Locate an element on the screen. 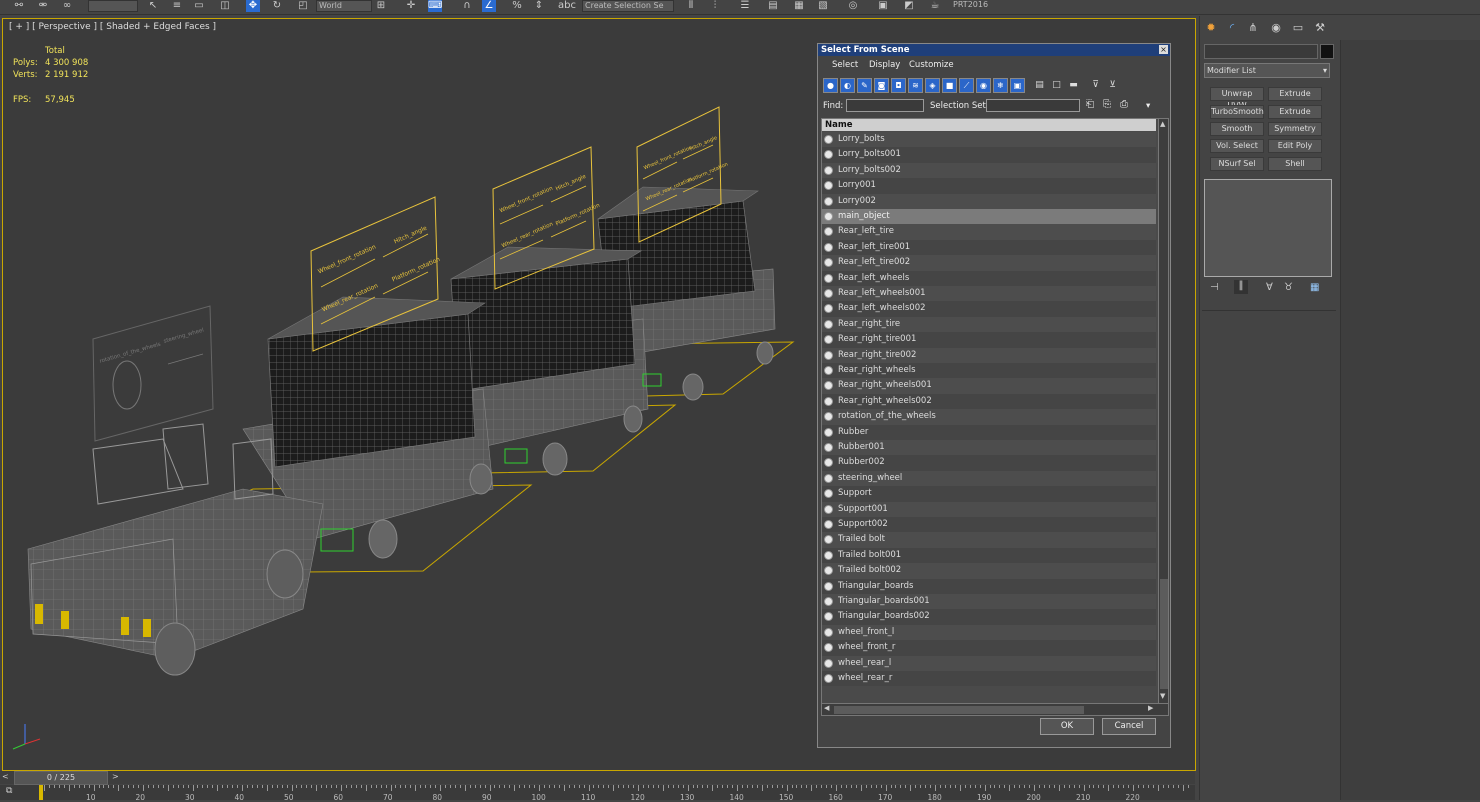 Image resolution: width=1480 pixels, height=802 pixels. modifier-list-dropdown: Modifier List ▾ is located at coordinates (1267, 70).